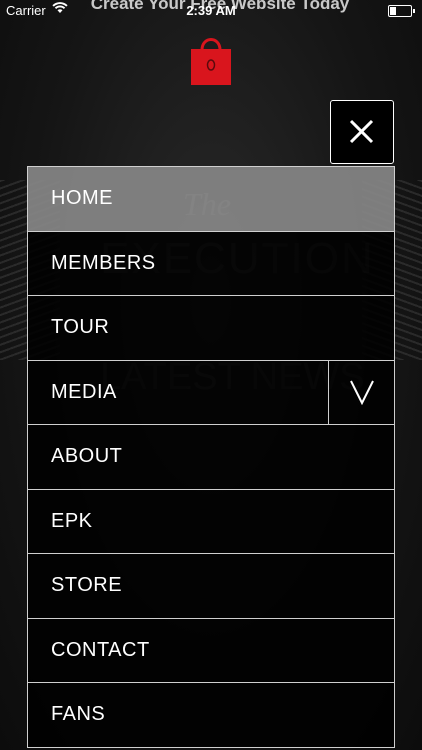 The image size is (422, 750). What do you see at coordinates (211, 586) in the screenshot?
I see `menu-item-store: STORE` at bounding box center [211, 586].